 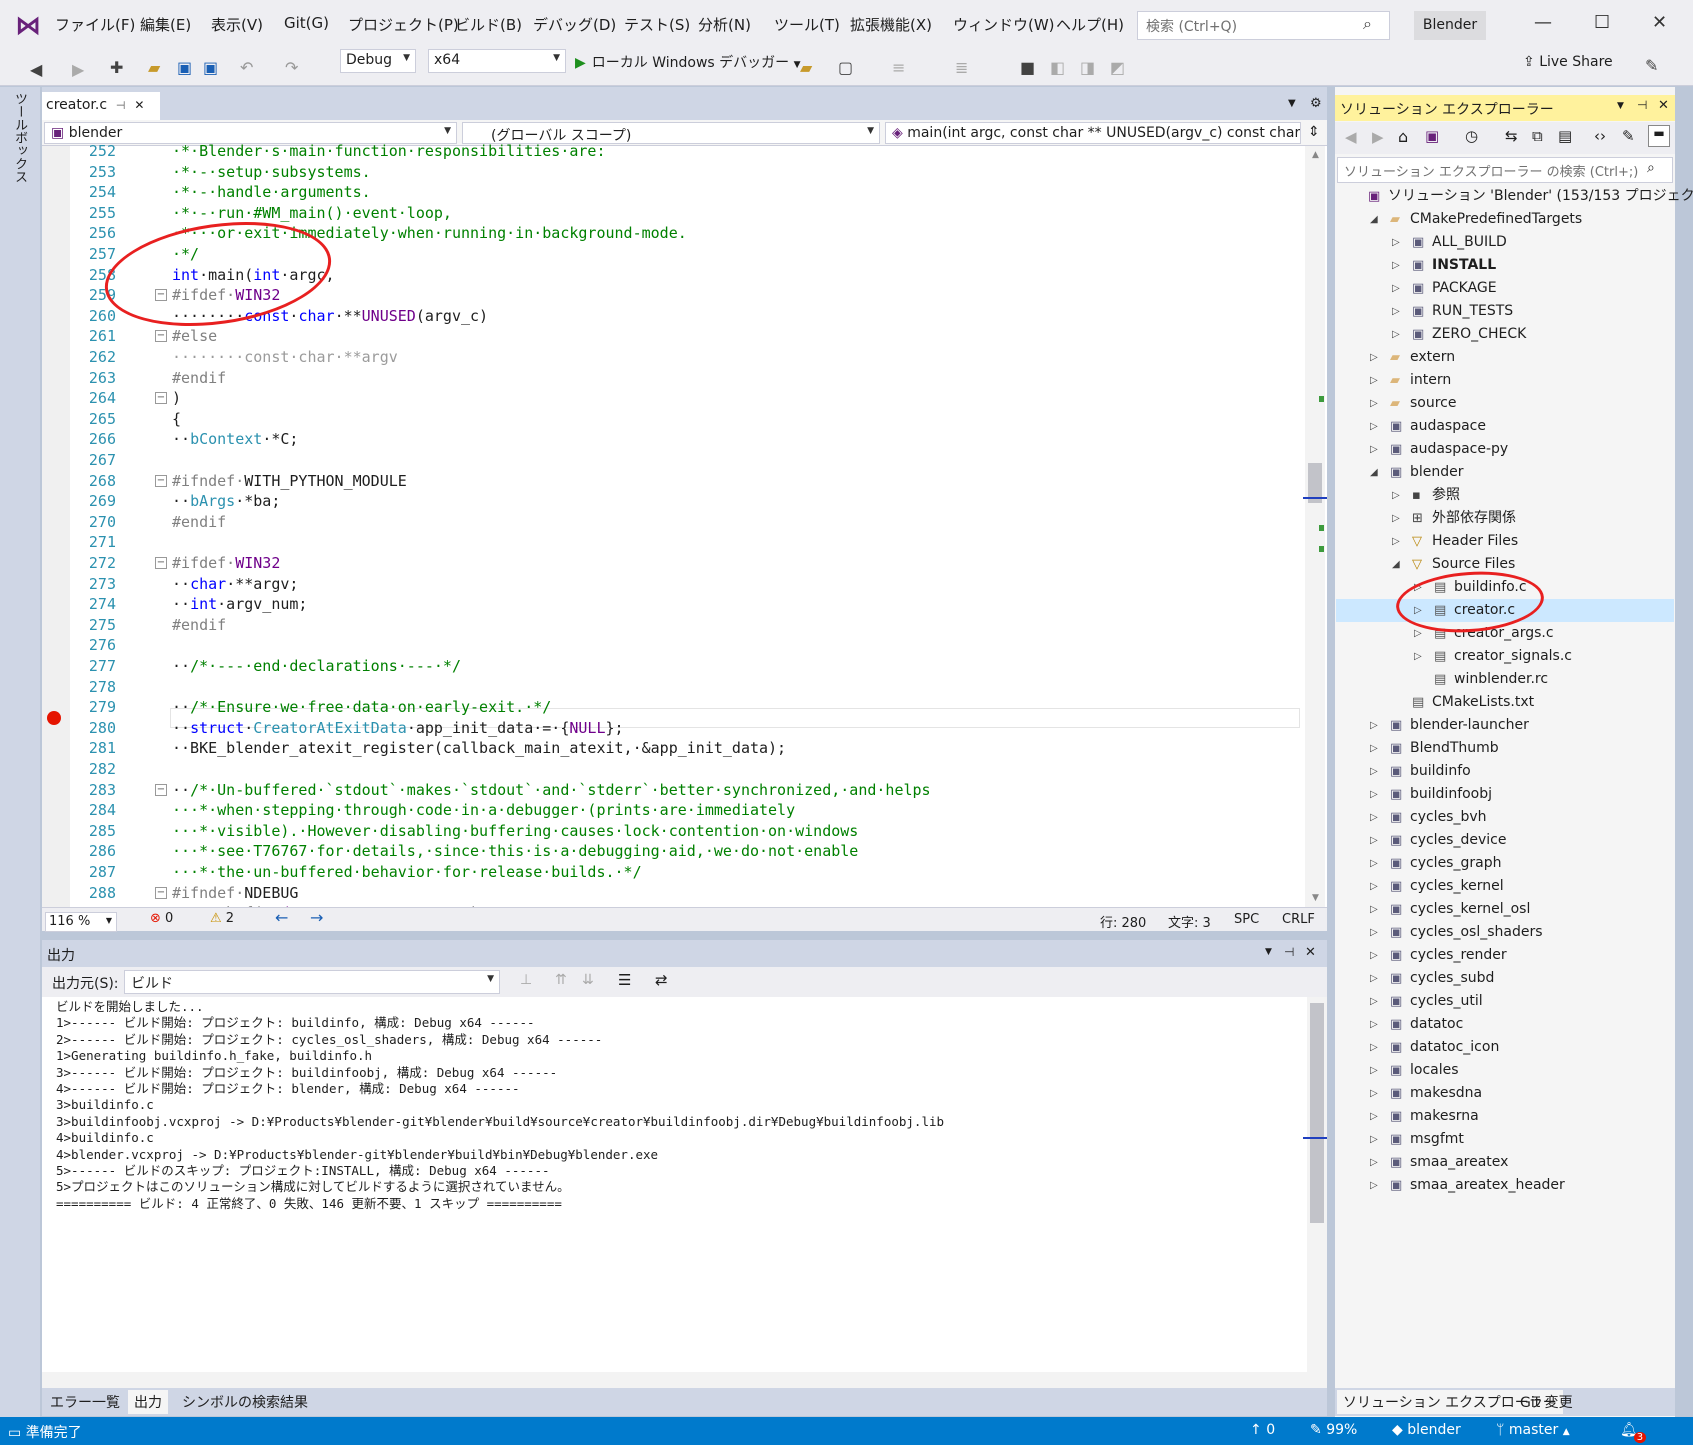 I want to click on tree-item: smaa_areatex, so click(x=1459, y=1162).